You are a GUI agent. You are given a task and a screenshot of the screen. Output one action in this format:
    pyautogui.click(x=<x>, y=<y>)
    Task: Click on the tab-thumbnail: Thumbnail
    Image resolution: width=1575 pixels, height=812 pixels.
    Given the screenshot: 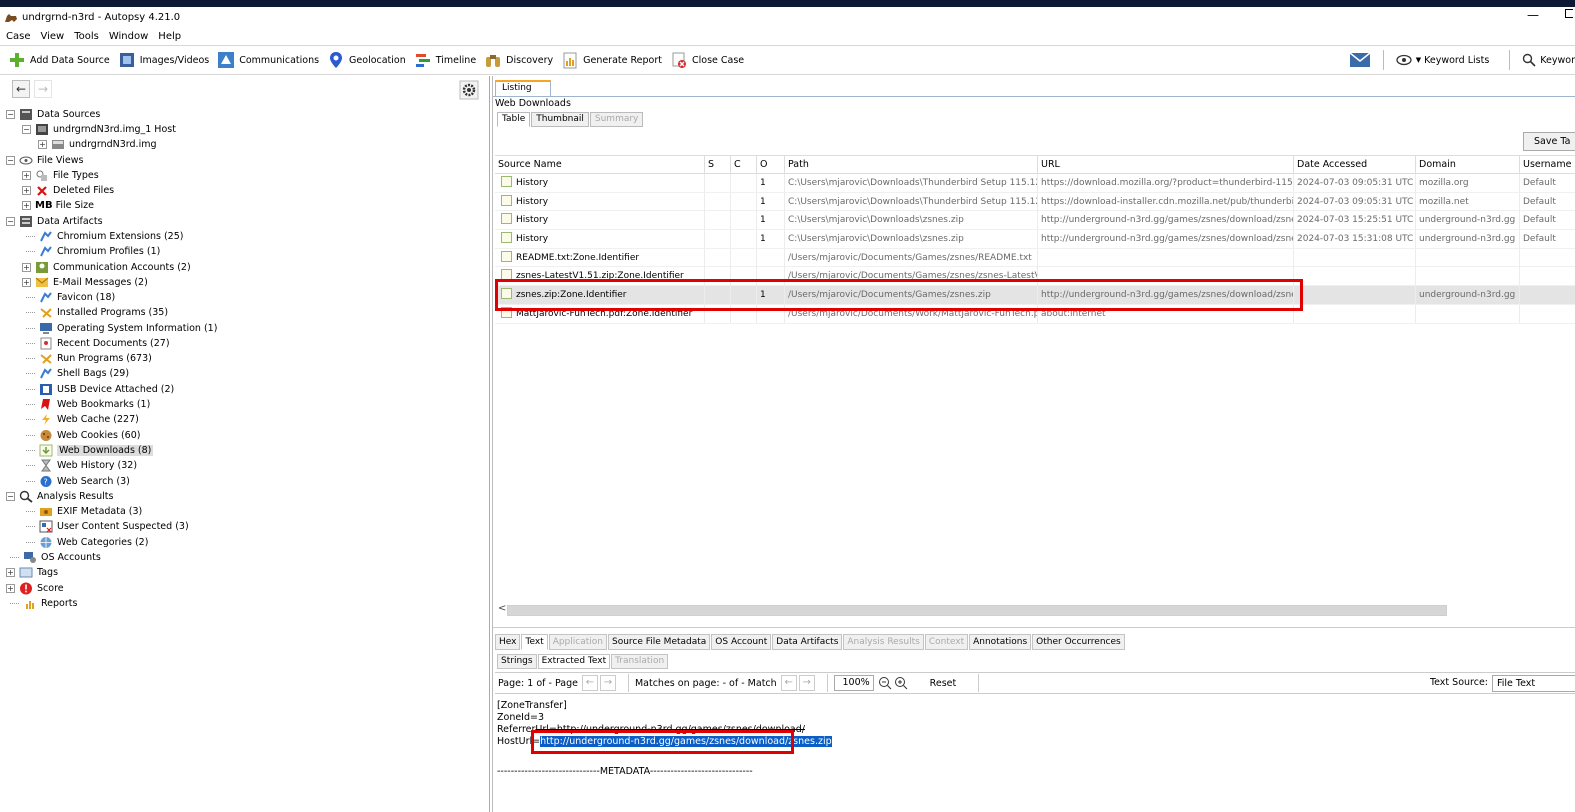 What is the action you would take?
    pyautogui.click(x=560, y=119)
    